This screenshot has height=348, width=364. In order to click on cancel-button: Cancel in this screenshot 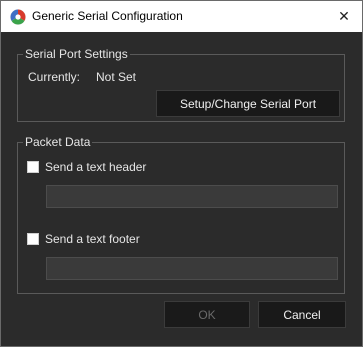, I will do `click(302, 314)`.